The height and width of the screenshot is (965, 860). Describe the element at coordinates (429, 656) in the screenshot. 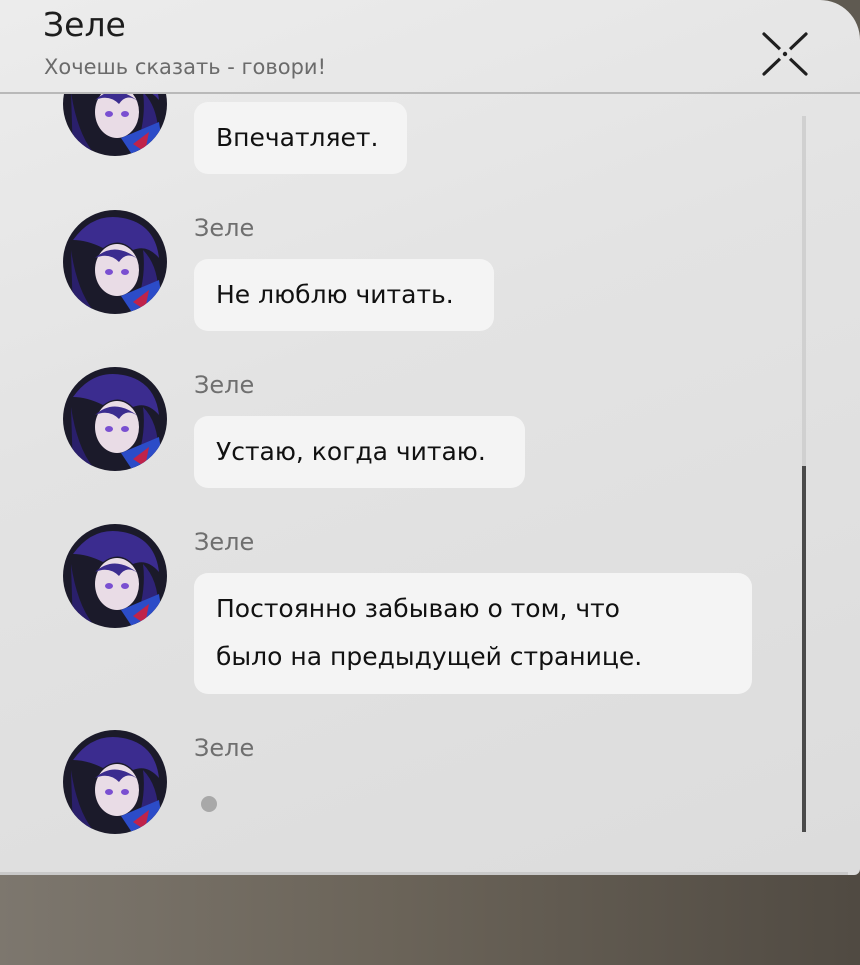

I see `message-line: было на предыдущей странице.` at that location.